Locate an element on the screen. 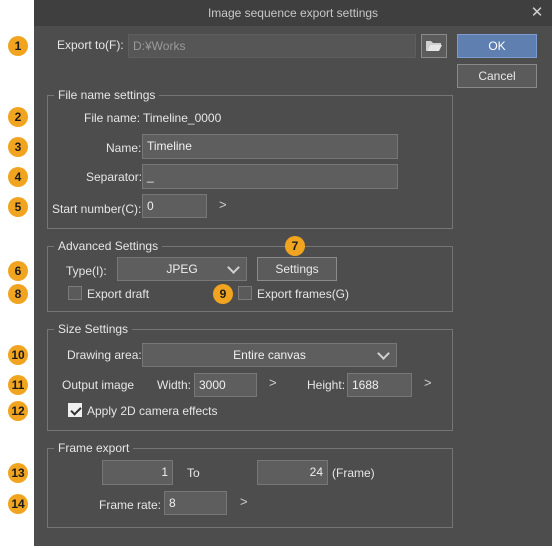 Image resolution: width=552 pixels, height=548 pixels. window-title: Image sequence export settings is located at coordinates (293, 13).